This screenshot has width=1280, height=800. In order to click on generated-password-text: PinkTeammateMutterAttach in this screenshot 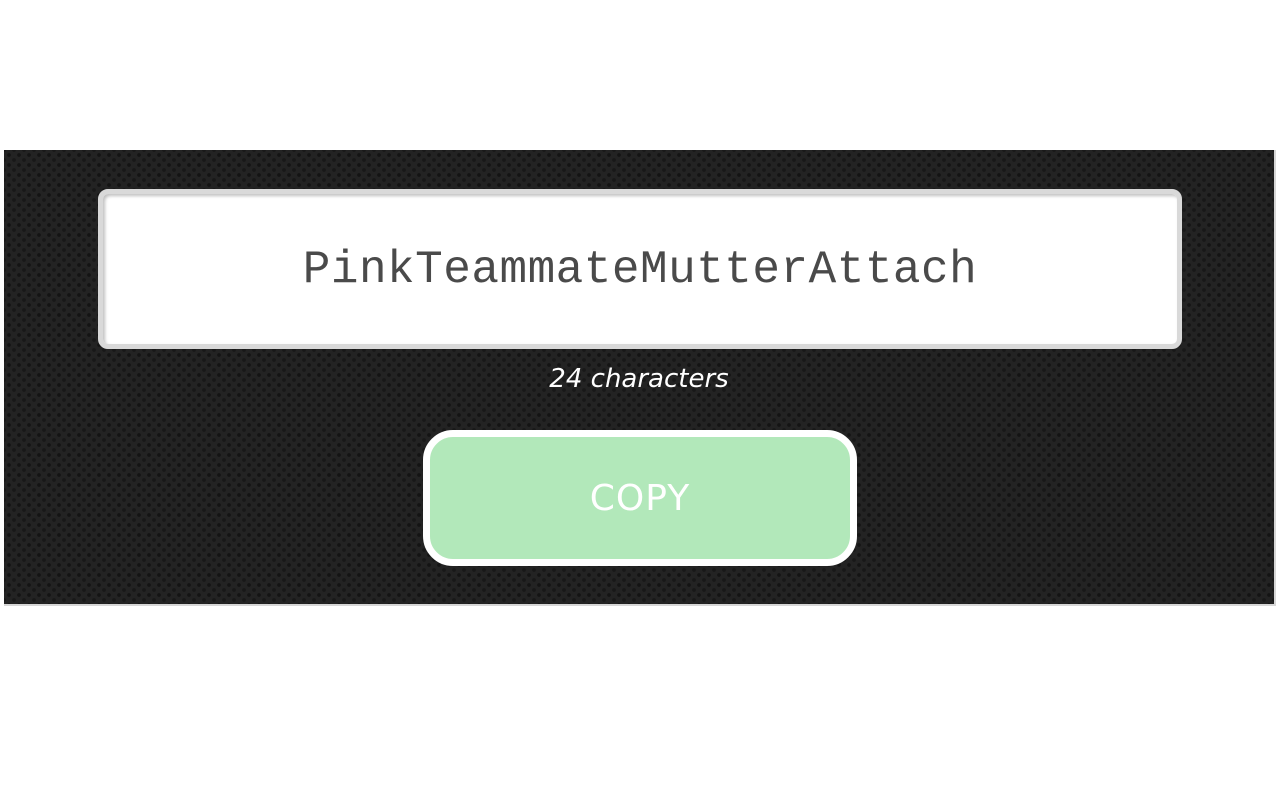, I will do `click(640, 269)`.